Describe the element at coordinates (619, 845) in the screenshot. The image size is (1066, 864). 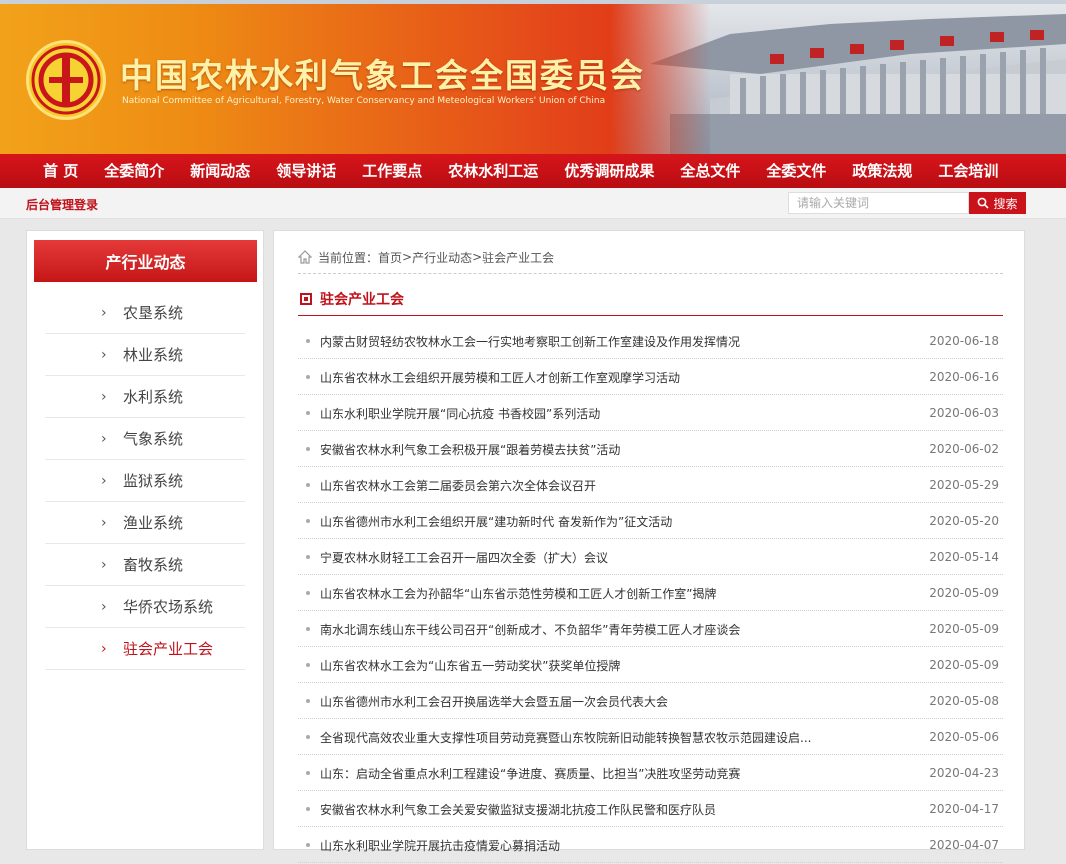
I see `article-title: 山东水利职业学院开展抗击疫情爱心募捐活动` at that location.